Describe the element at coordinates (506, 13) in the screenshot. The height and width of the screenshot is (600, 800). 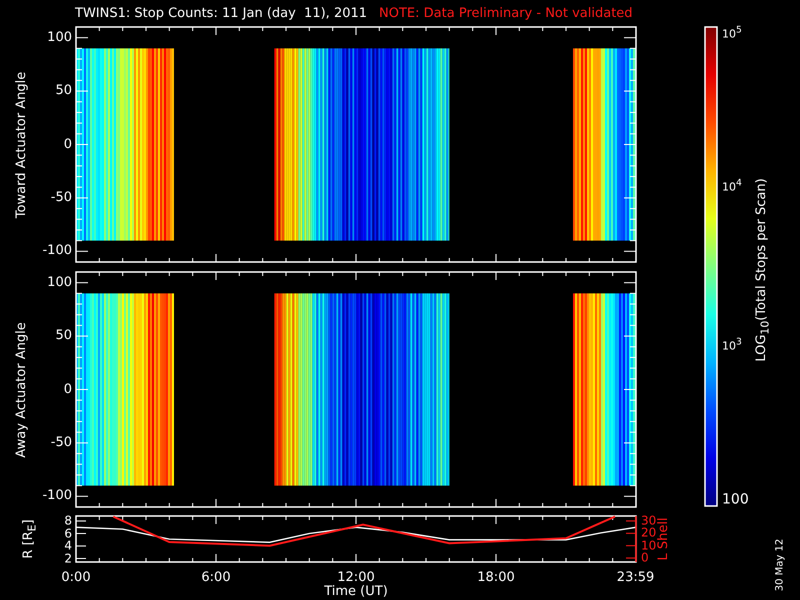
I see `preliminary-note: NOTE: Data Preliminary - Not validated` at that location.